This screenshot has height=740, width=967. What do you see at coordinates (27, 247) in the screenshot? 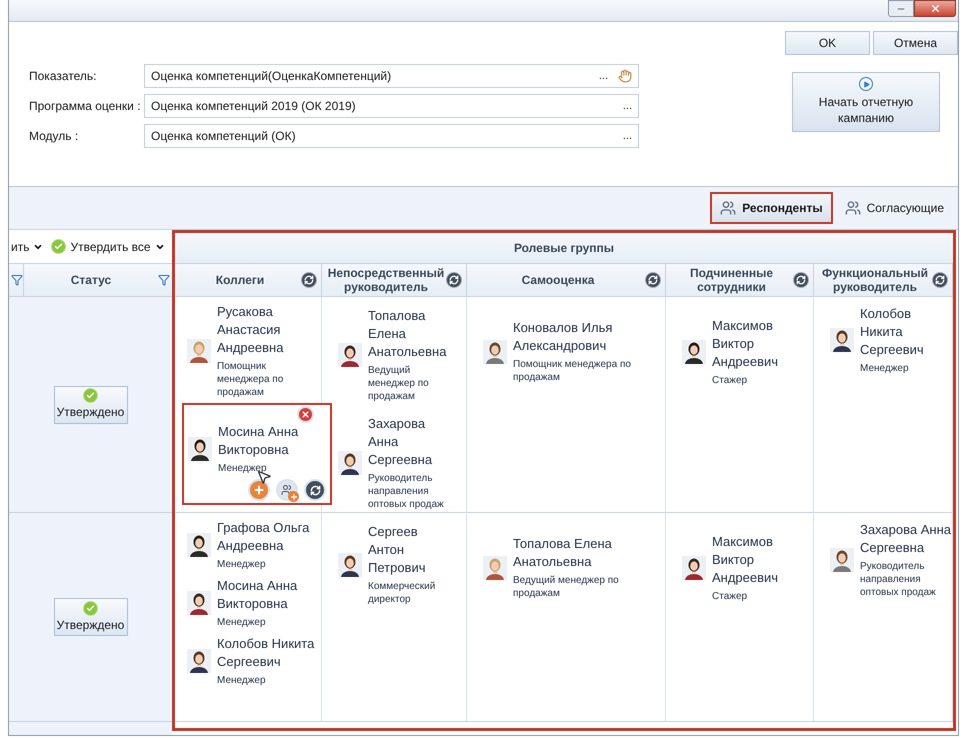
I see `toolbar-button: ить` at bounding box center [27, 247].